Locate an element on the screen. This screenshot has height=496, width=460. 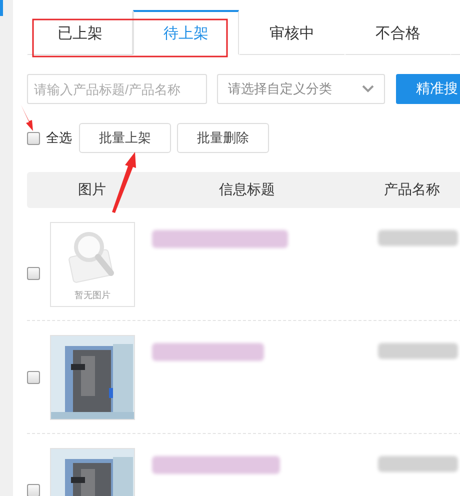
batch-button: 批量删除 is located at coordinates (223, 138).